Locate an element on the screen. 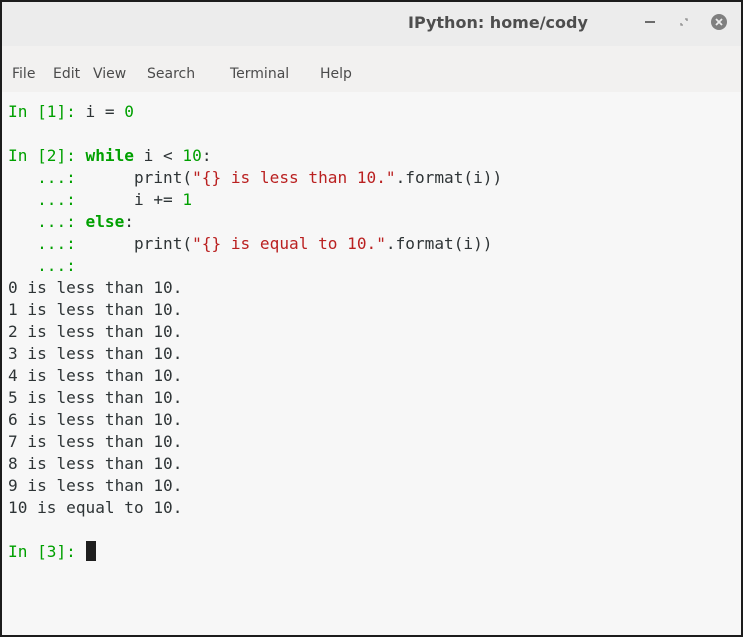 The width and height of the screenshot is (743, 637). continuation-line-5: ...: is located at coordinates (47, 265).